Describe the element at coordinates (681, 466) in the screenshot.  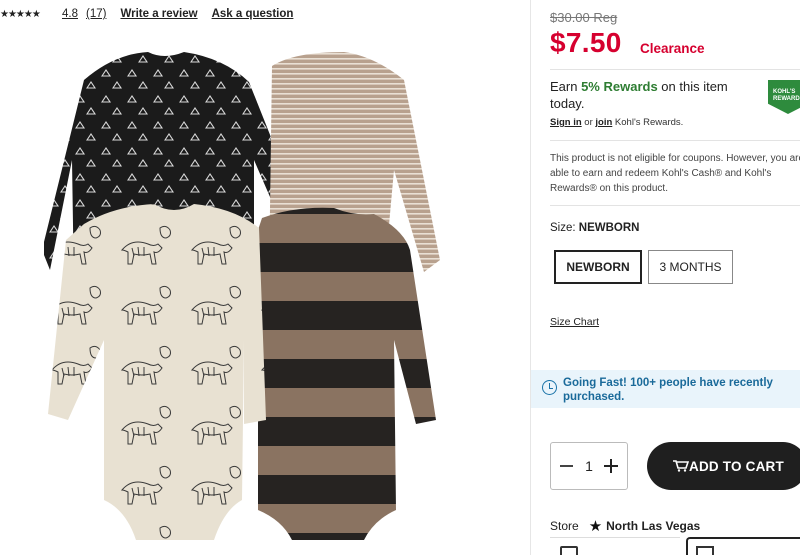
I see `cart-icon` at that location.